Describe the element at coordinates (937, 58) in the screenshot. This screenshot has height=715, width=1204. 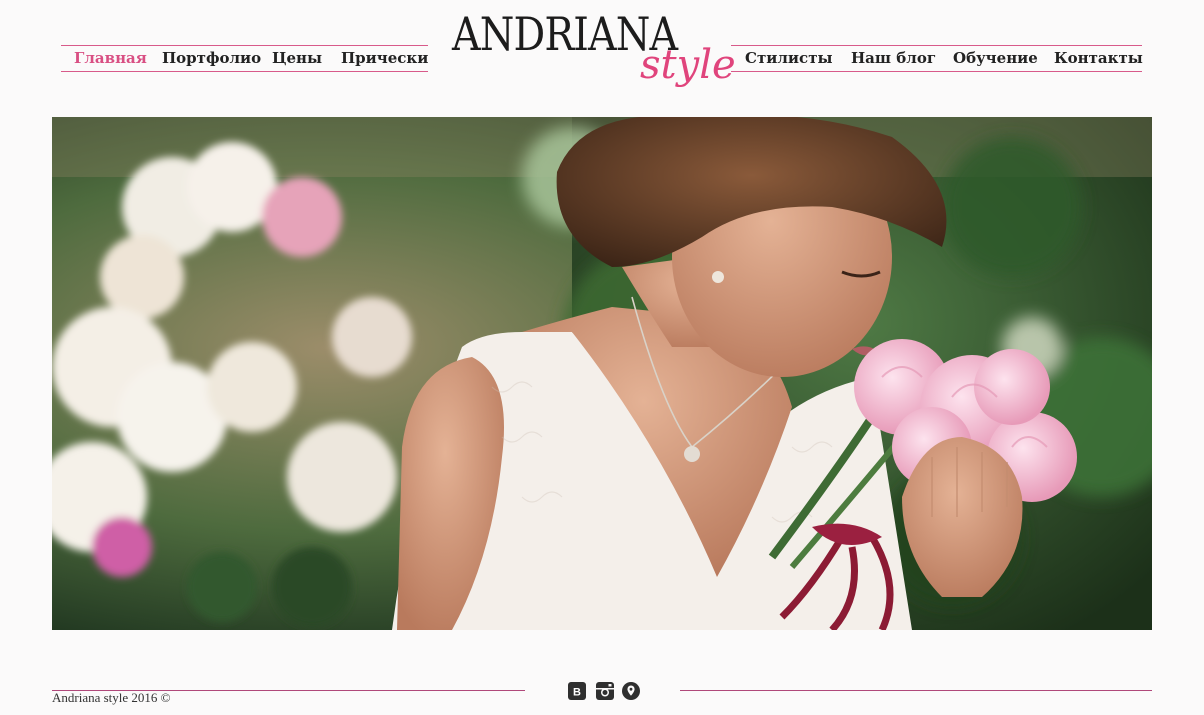
I see `nav-right: Стилисты Наш блог Обучение Контакты` at that location.